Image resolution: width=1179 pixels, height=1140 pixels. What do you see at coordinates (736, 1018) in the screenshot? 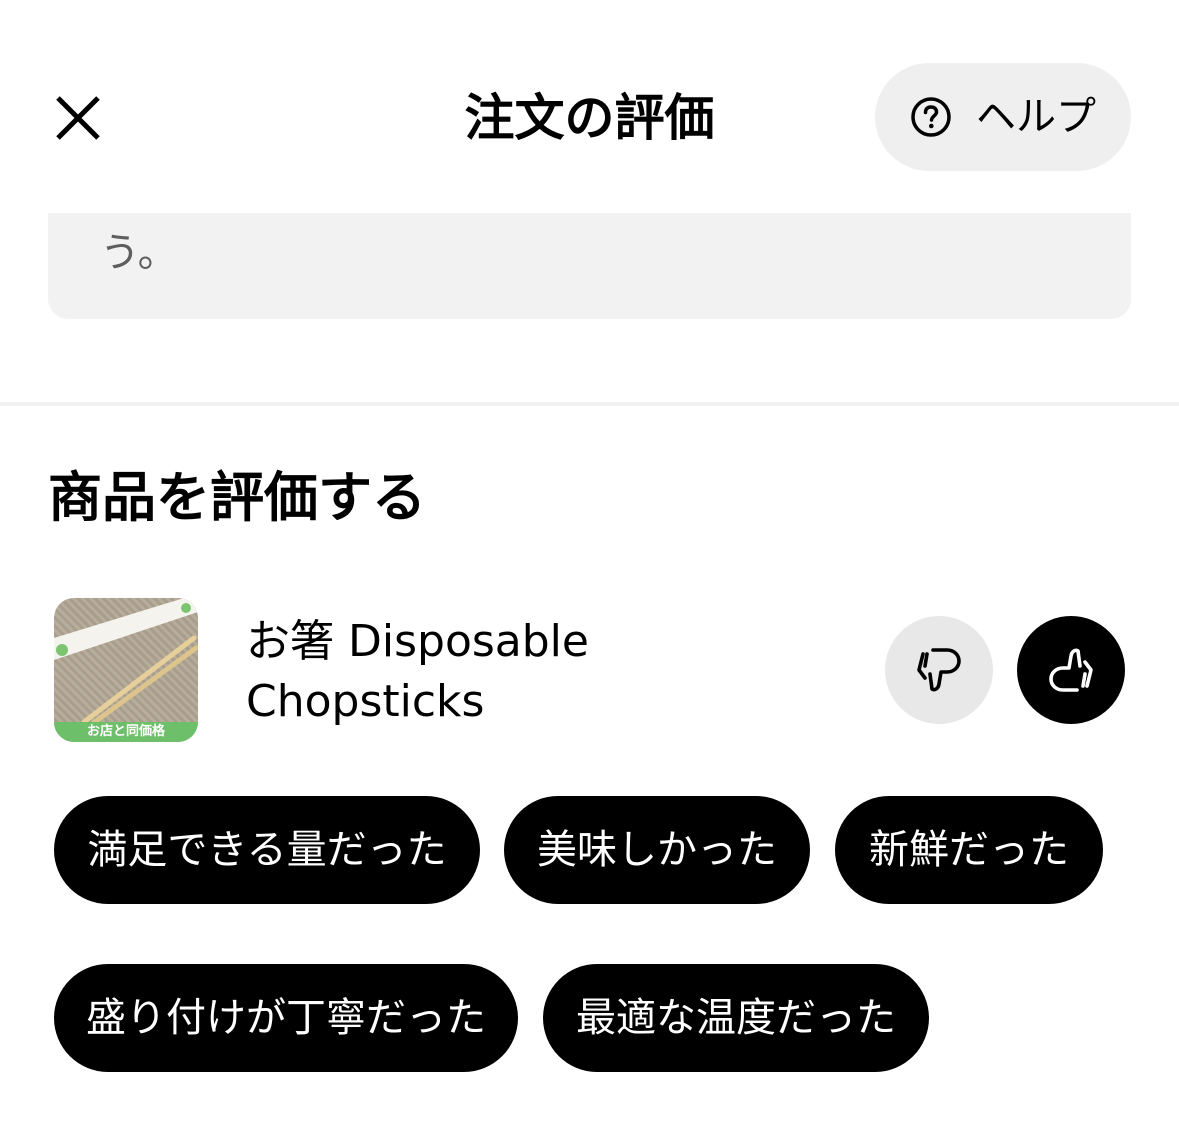
I see `tag-chip: 最適な温度だった` at bounding box center [736, 1018].